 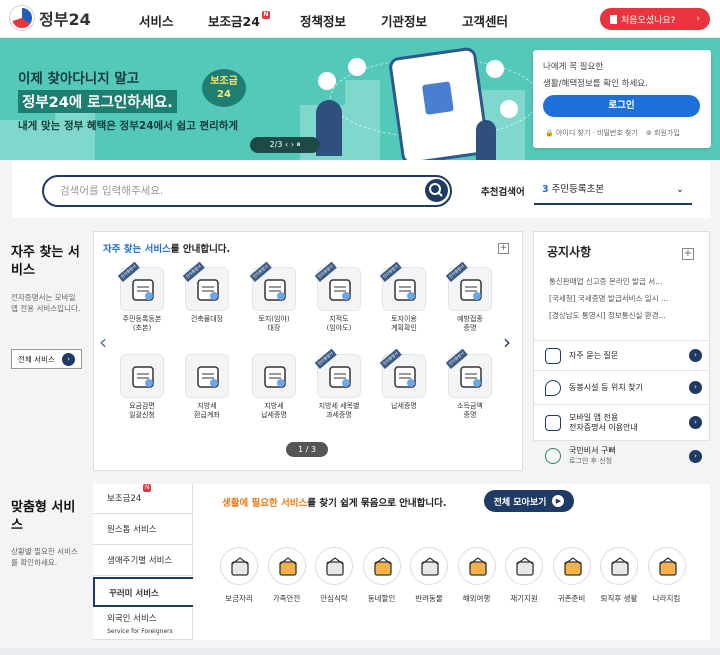 What do you see at coordinates (509, 109) in the screenshot?
I see `mail-icon` at bounding box center [509, 109].